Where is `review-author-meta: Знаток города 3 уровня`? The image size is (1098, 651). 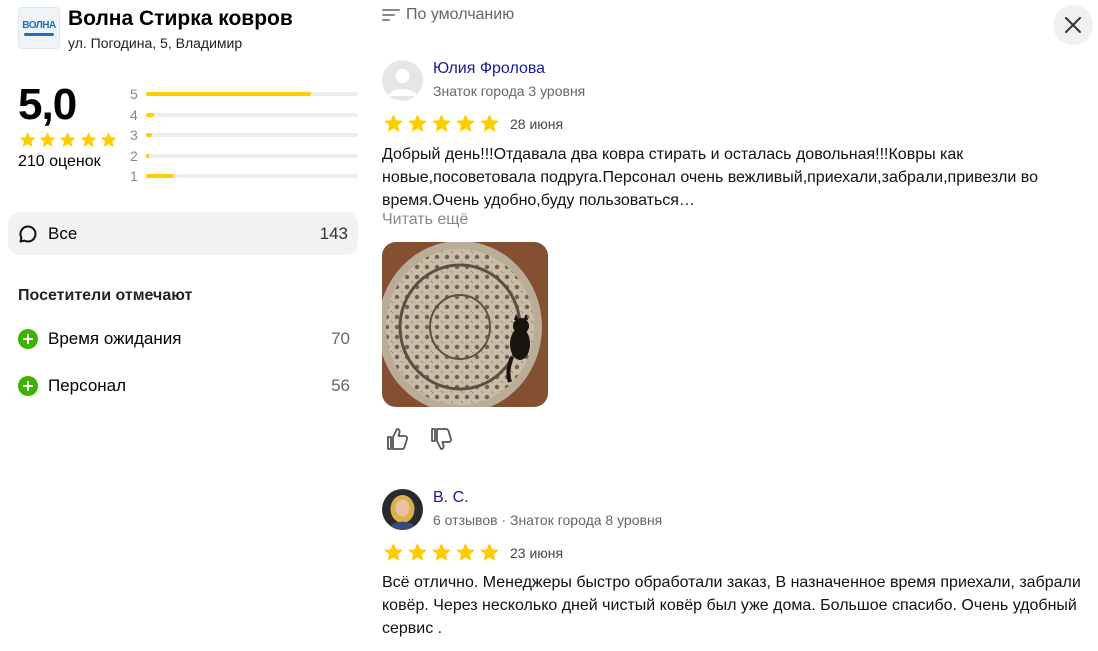 review-author-meta: Знаток города 3 уровня is located at coordinates (509, 91).